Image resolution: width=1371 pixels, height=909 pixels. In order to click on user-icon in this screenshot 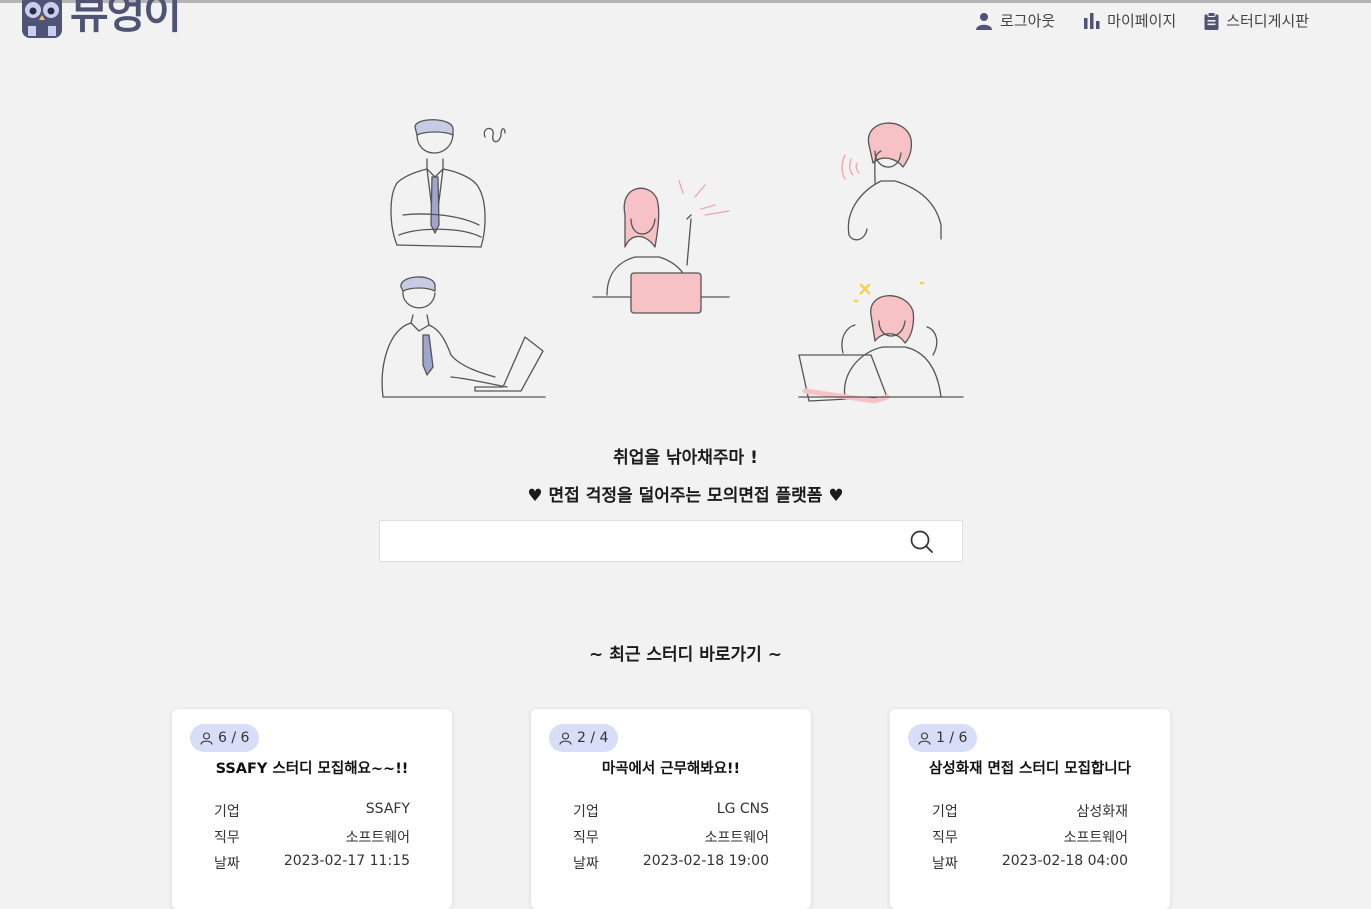, I will do `click(983, 21)`.